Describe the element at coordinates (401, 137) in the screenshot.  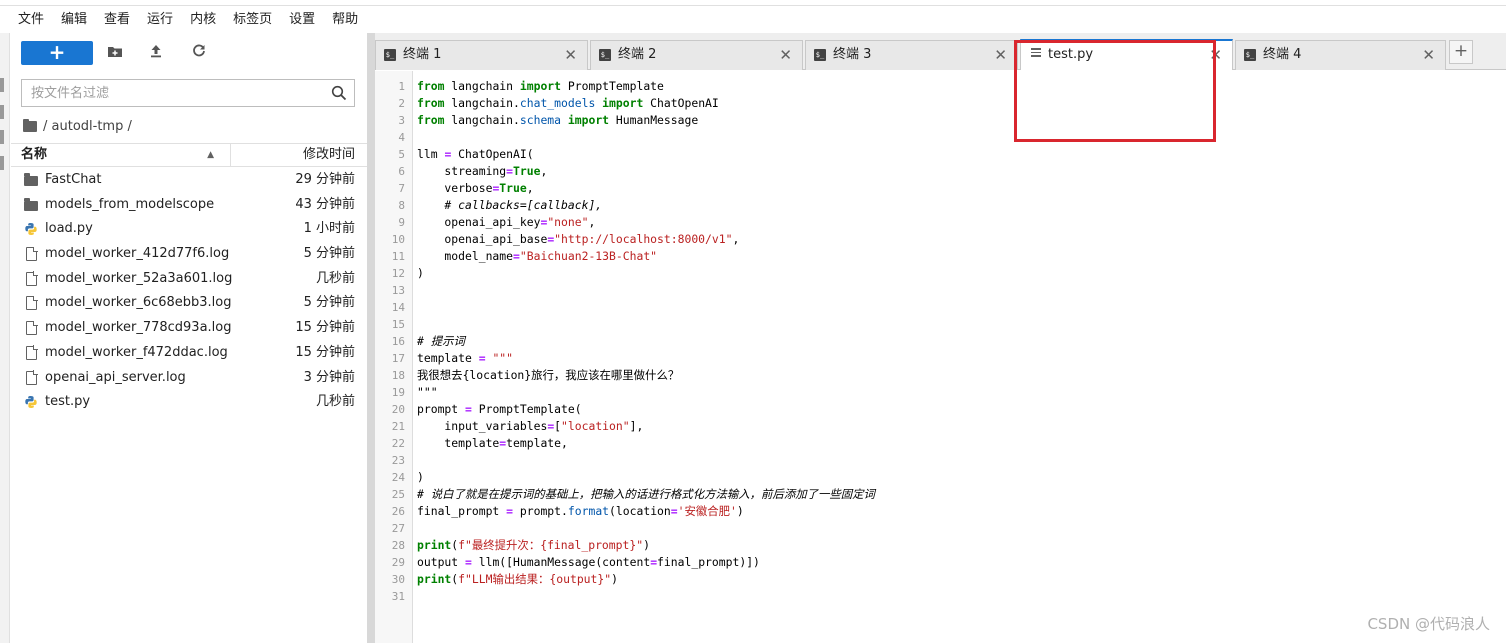
I see `line-number: 4` at that location.